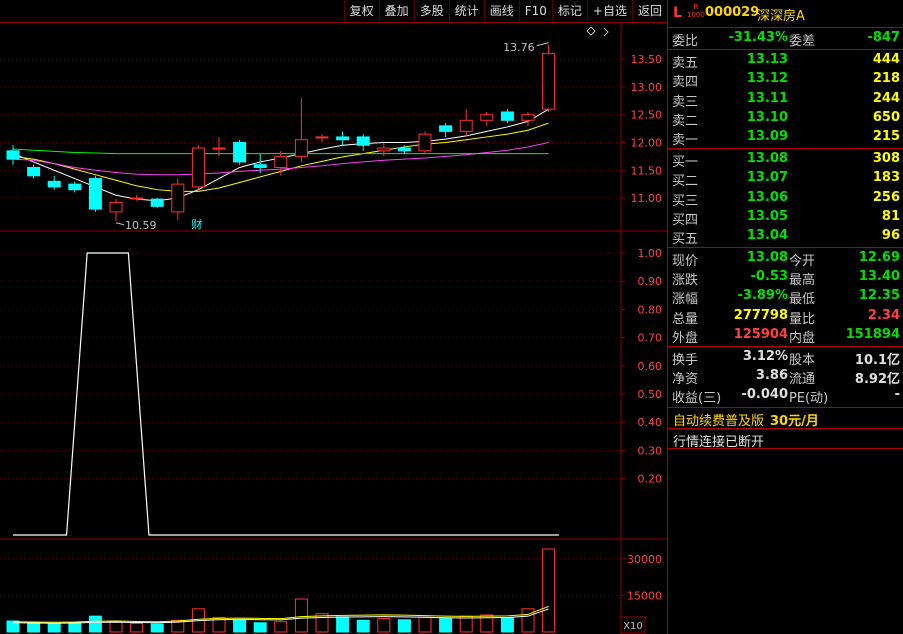  Describe the element at coordinates (361, 11) in the screenshot. I see `toolbar-button: 复权` at that location.